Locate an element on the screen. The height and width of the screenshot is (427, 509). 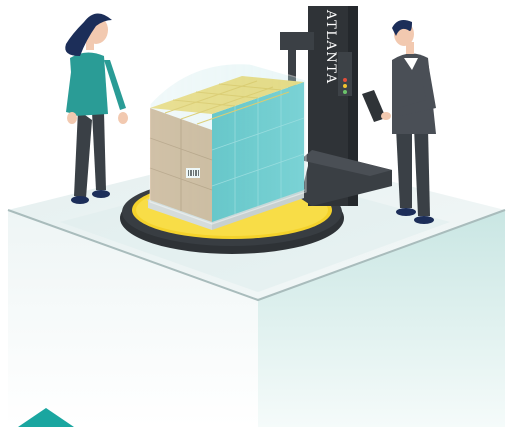
stretch-film is located at coordinates (228, 144).